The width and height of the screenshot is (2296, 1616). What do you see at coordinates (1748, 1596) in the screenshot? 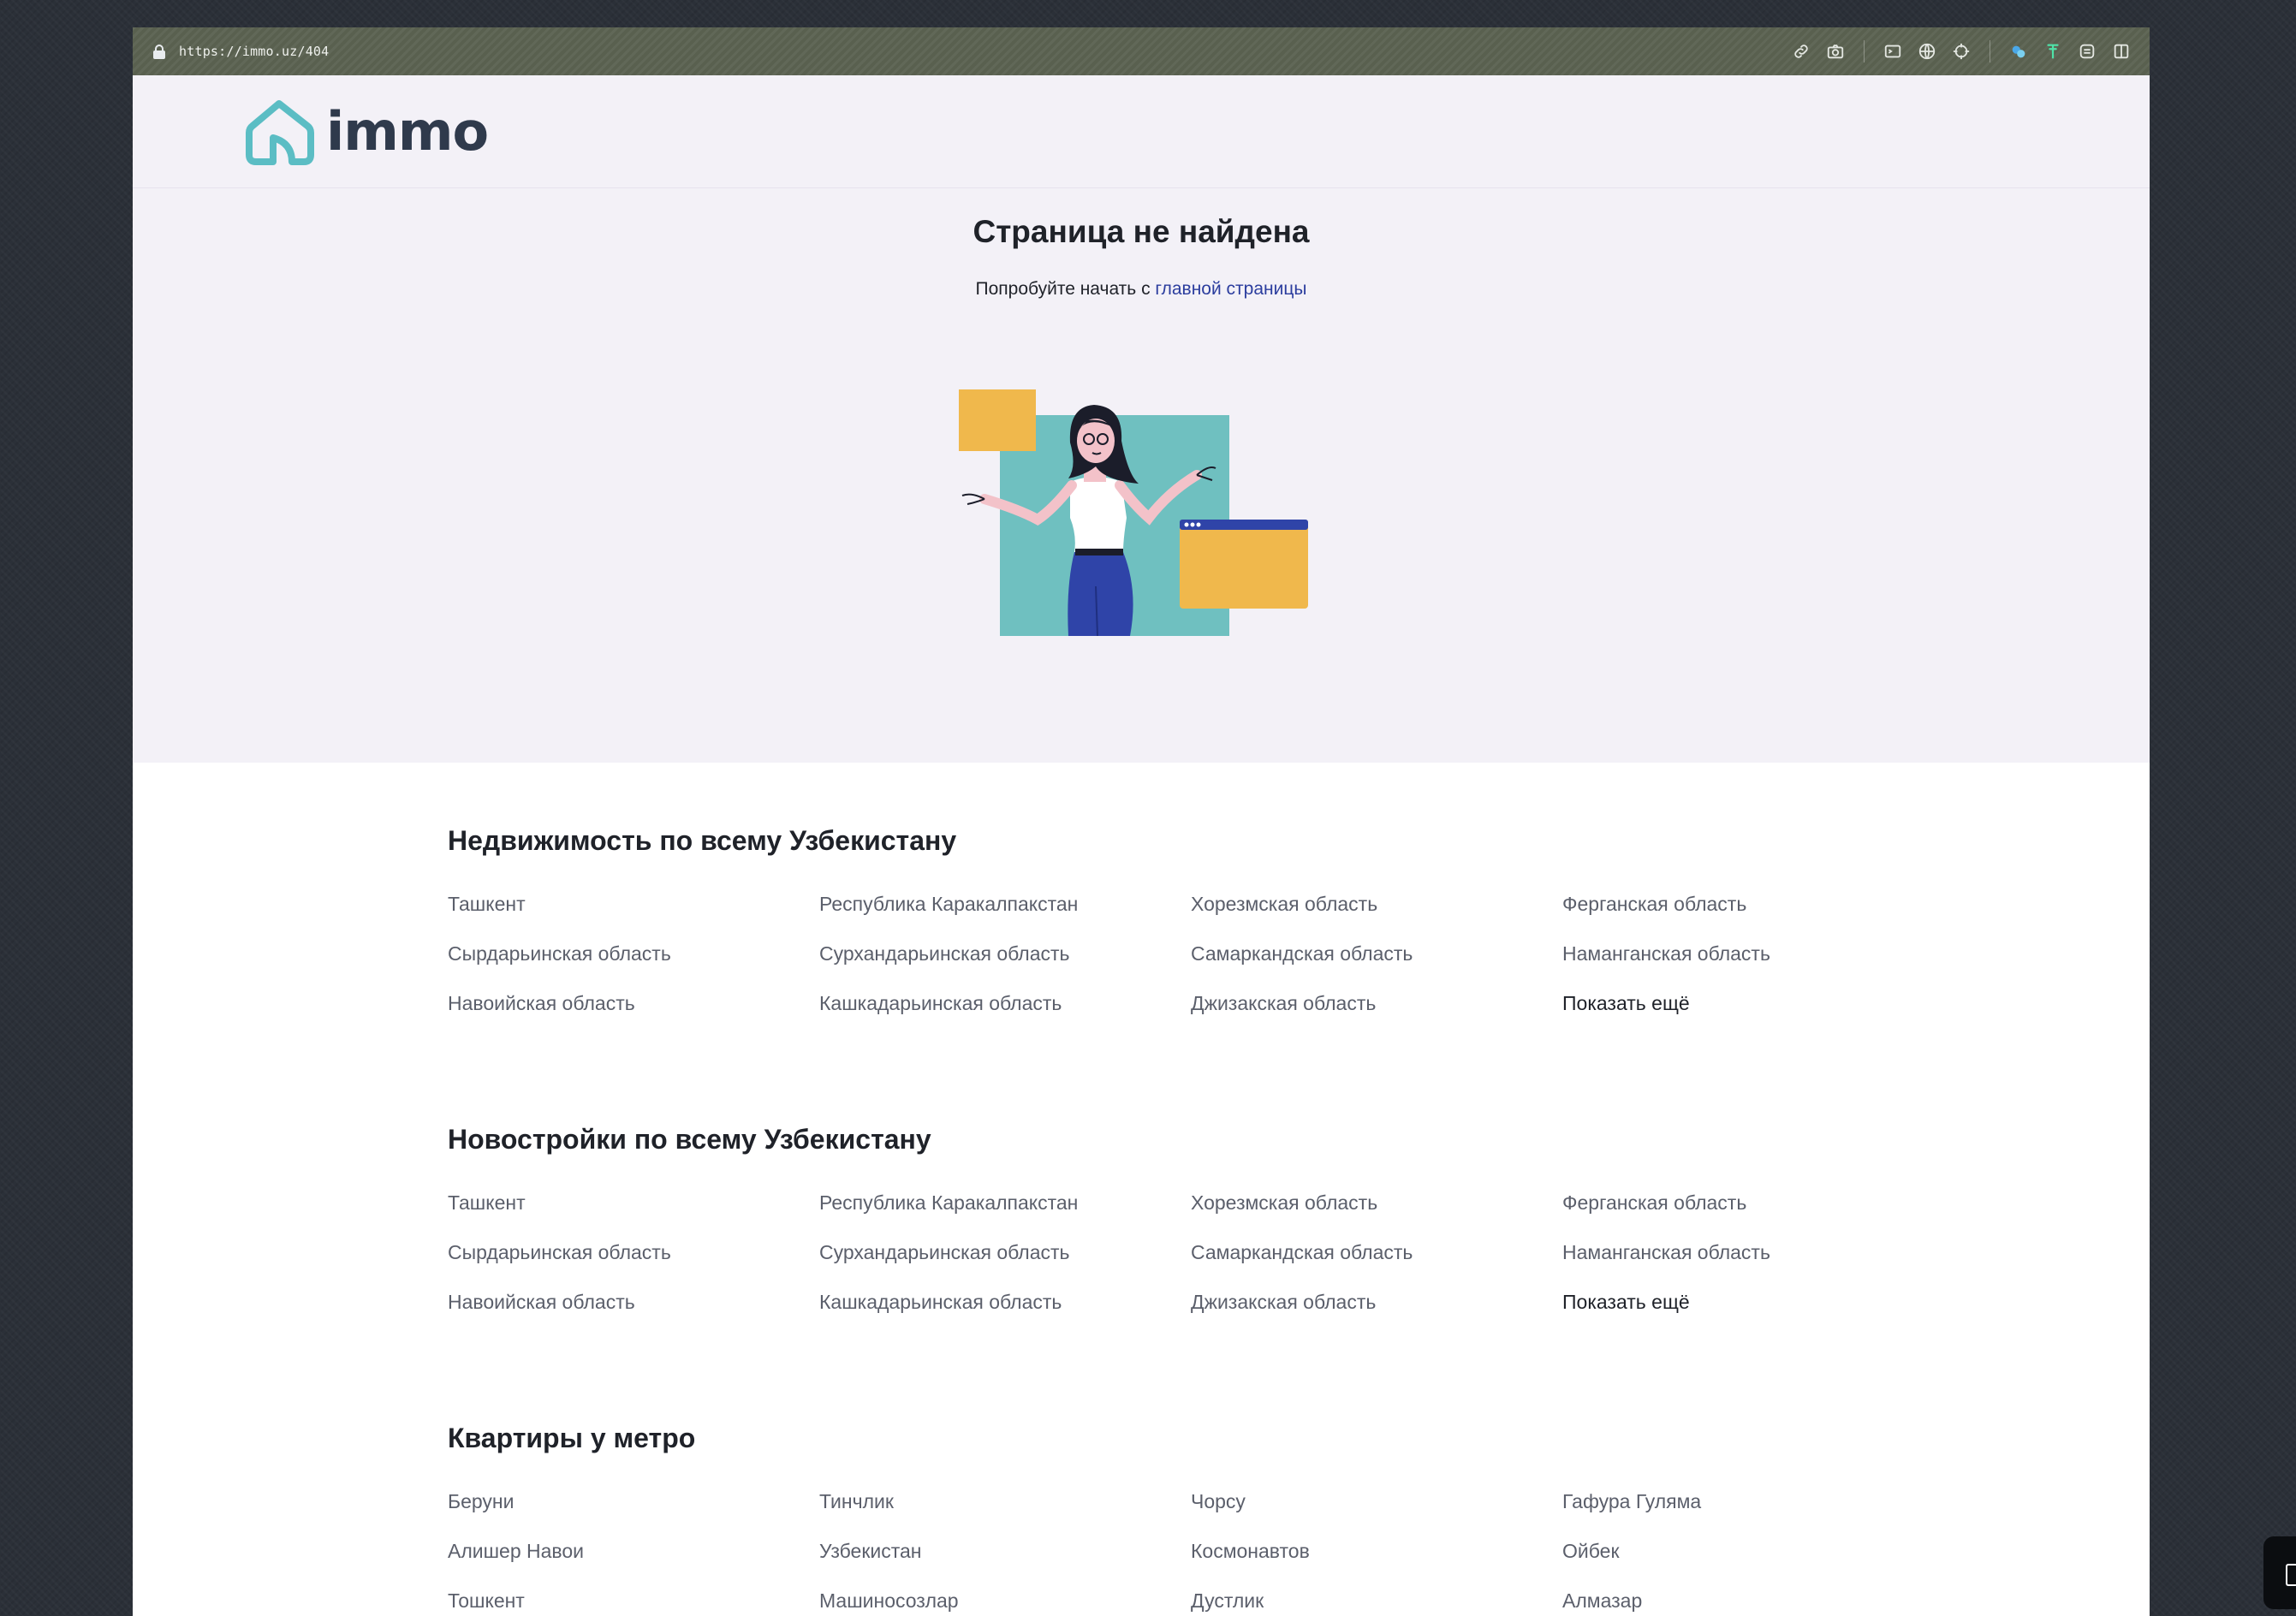
I see `metro-link: Алмазар` at bounding box center [1748, 1596].